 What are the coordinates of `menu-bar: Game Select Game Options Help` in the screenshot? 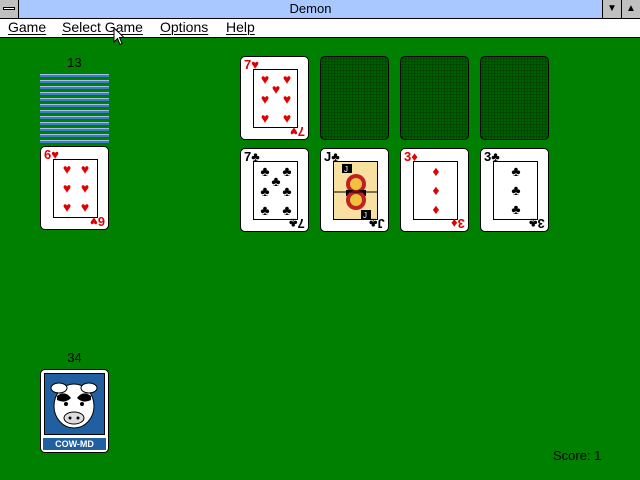 It's located at (320, 28).